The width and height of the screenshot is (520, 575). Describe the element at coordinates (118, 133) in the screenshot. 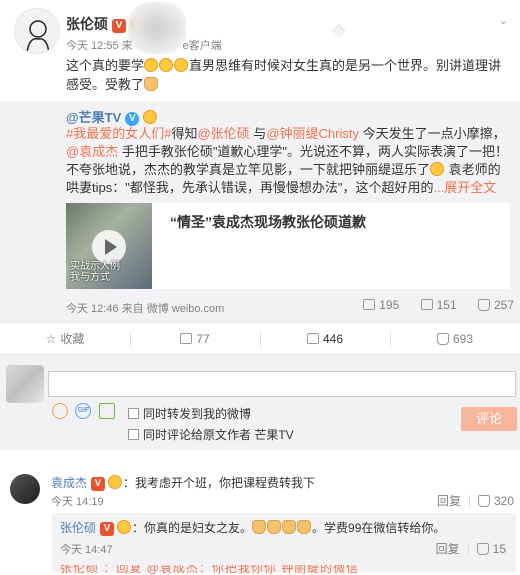

I see `hashtag-link: #我最爱的女人们#` at that location.